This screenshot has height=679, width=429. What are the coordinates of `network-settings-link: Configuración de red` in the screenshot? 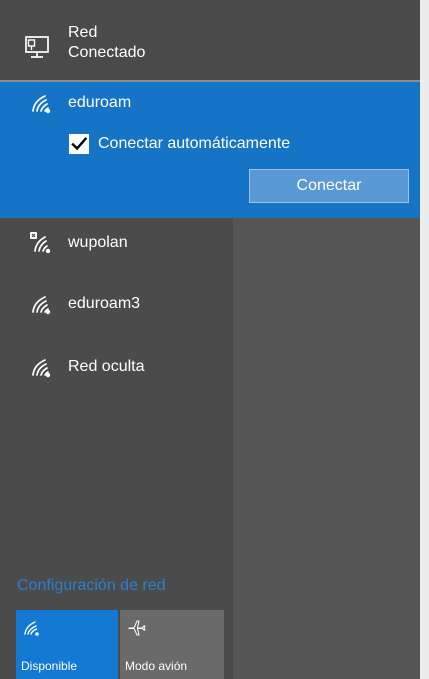 It's located at (91, 586).